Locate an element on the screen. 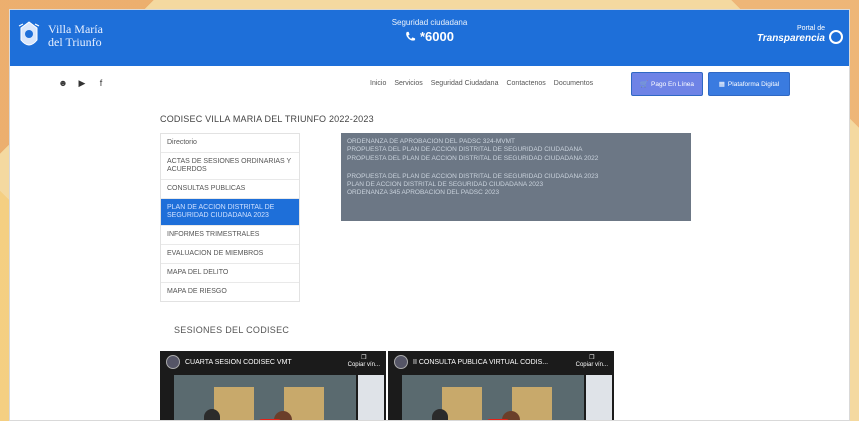  transparency-portal-link: Portal de Transparencia is located at coordinates (800, 34).